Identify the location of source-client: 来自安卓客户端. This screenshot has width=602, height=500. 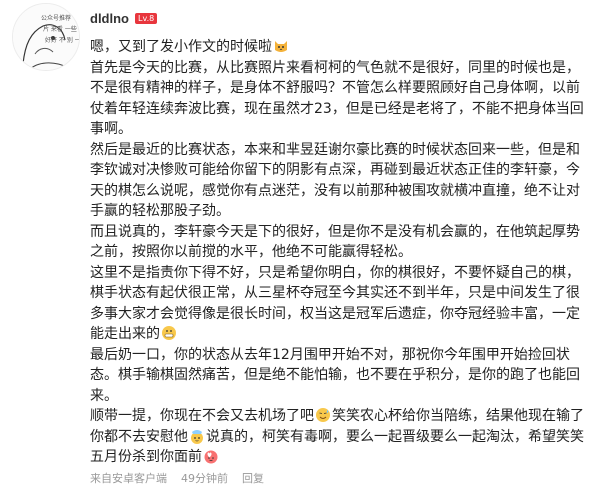
(128, 478).